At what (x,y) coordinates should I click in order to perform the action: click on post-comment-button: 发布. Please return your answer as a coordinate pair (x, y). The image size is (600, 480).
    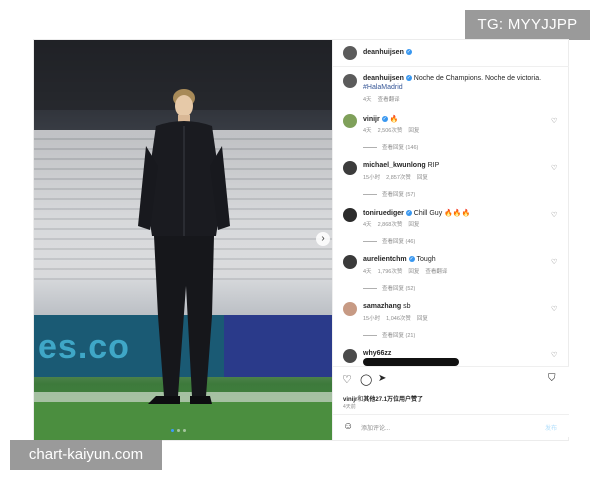
    Looking at the image, I should click on (551, 427).